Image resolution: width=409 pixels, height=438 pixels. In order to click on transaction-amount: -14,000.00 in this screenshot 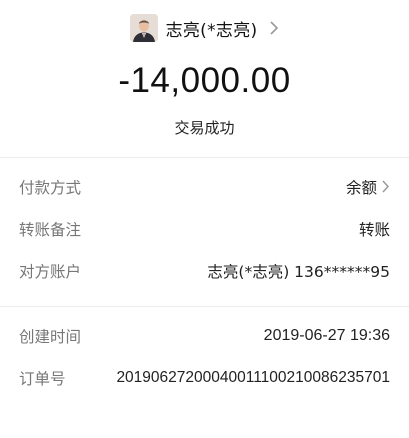, I will do `click(204, 80)`.